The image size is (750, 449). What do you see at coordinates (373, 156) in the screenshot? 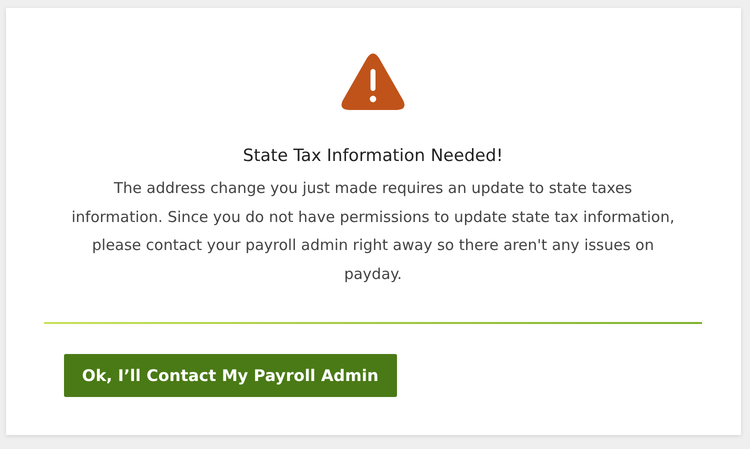
I see `dialog-title: State Tax Information Needed!` at bounding box center [373, 156].